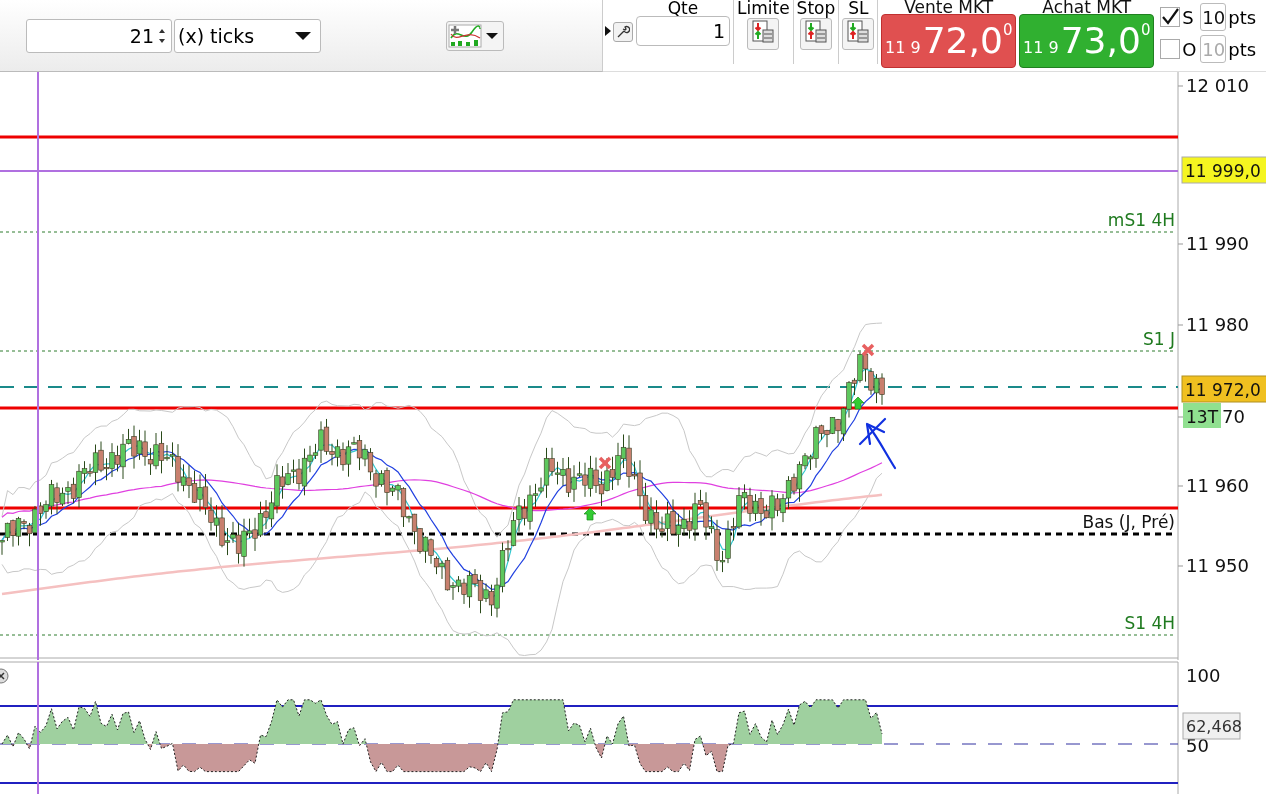  Describe the element at coordinates (1212, 726) in the screenshot. I see `oscillator-reading: 62,468` at that location.